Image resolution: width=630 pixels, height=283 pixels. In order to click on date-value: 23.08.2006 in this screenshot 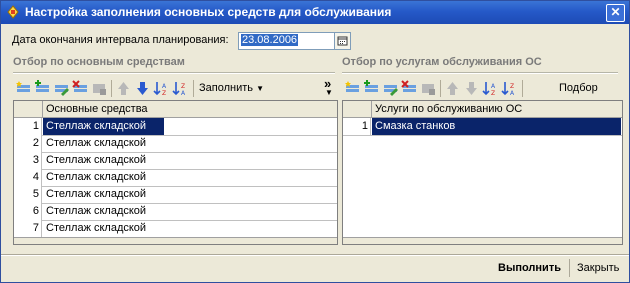, I will do `click(270, 40)`.